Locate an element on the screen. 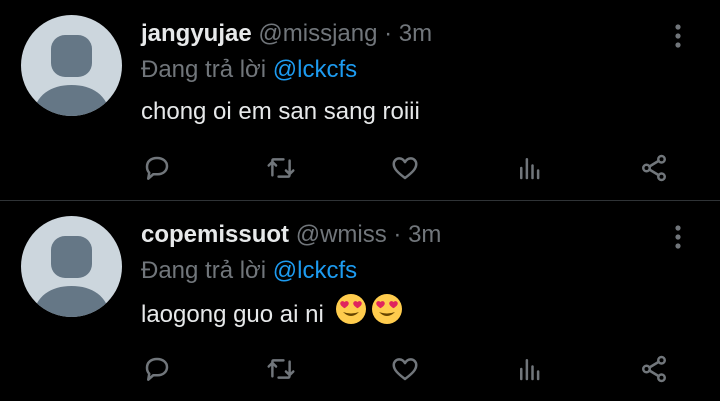  user-handle: @wmiss is located at coordinates (341, 234).